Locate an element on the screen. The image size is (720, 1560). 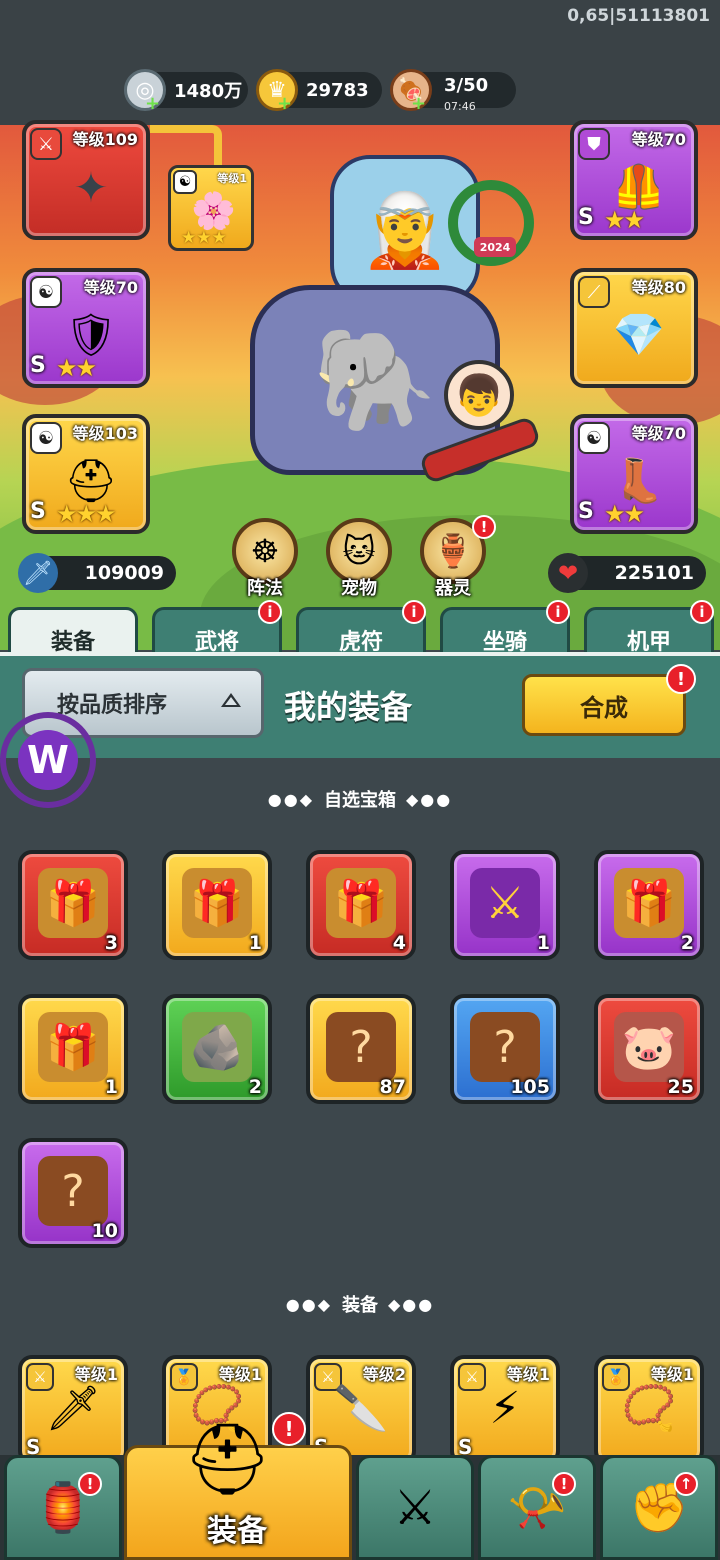
health-power-value: 225101 is located at coordinates (654, 573).